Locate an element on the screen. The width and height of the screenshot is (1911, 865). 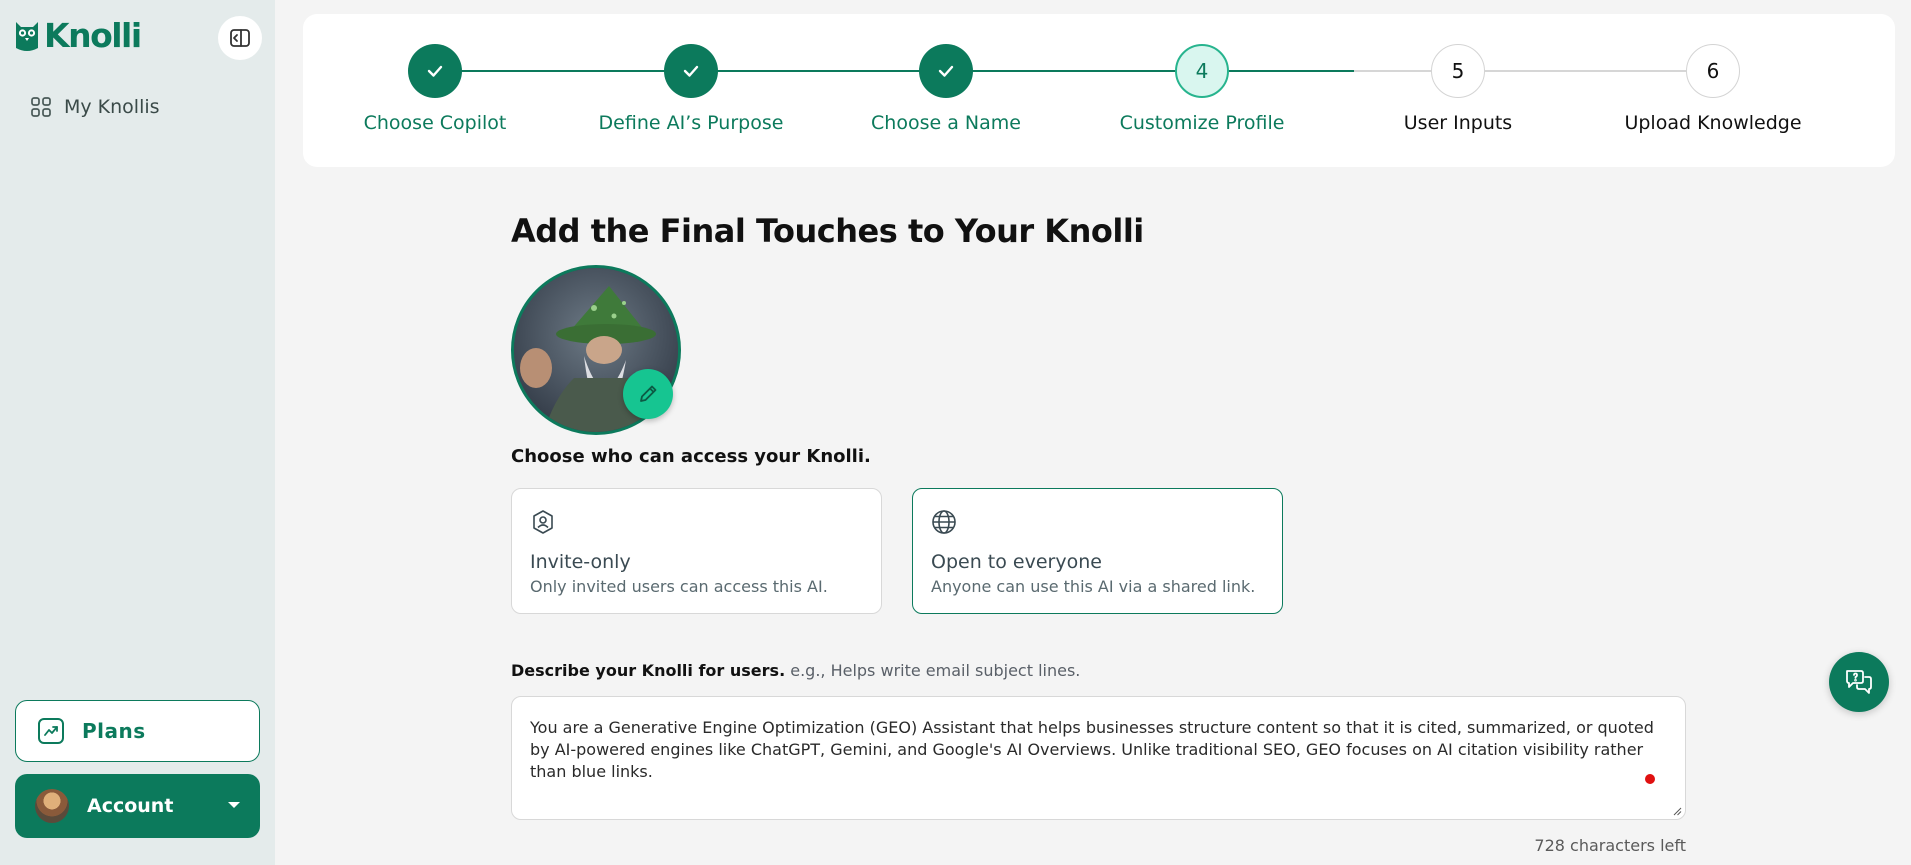
help-chat-icon is located at coordinates (1859, 682).